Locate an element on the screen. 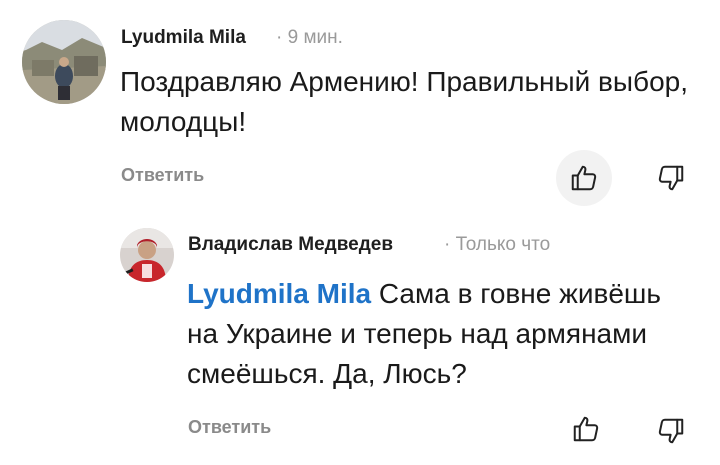 The height and width of the screenshot is (465, 720). comment-time: · 9 мин. is located at coordinates (309, 38).